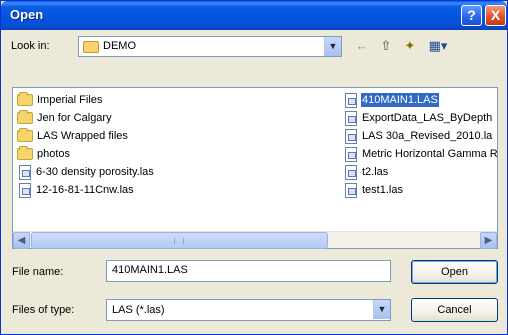 Image resolution: width=508 pixels, height=335 pixels. Describe the element at coordinates (382, 190) in the screenshot. I see `item-label: test1.las` at that location.